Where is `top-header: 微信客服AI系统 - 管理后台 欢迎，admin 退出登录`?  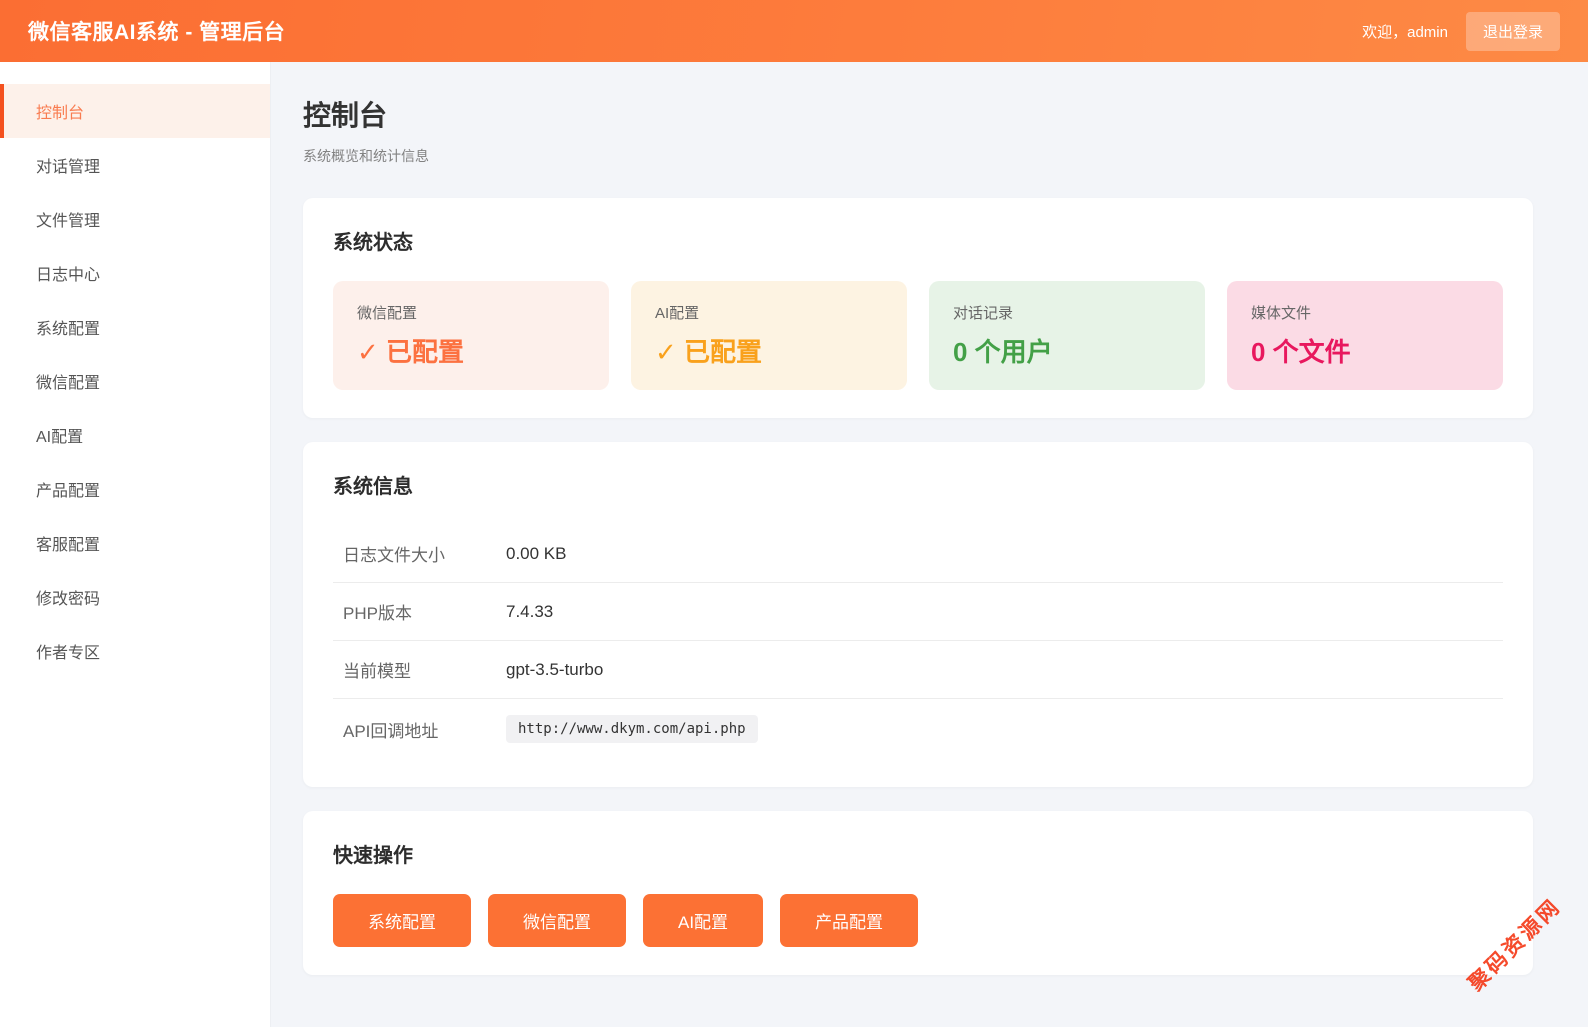
top-header: 微信客服AI系统 - 管理后台 欢迎，admin 退出登录 is located at coordinates (794, 31).